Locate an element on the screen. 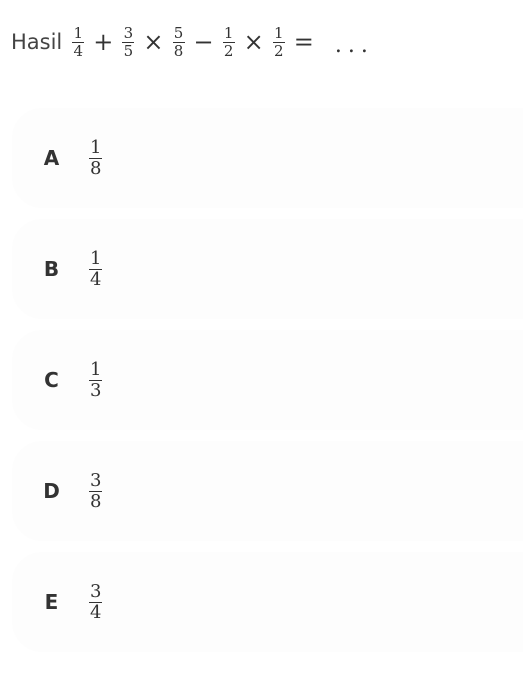  fraction-denominator: 3 is located at coordinates (96, 390).